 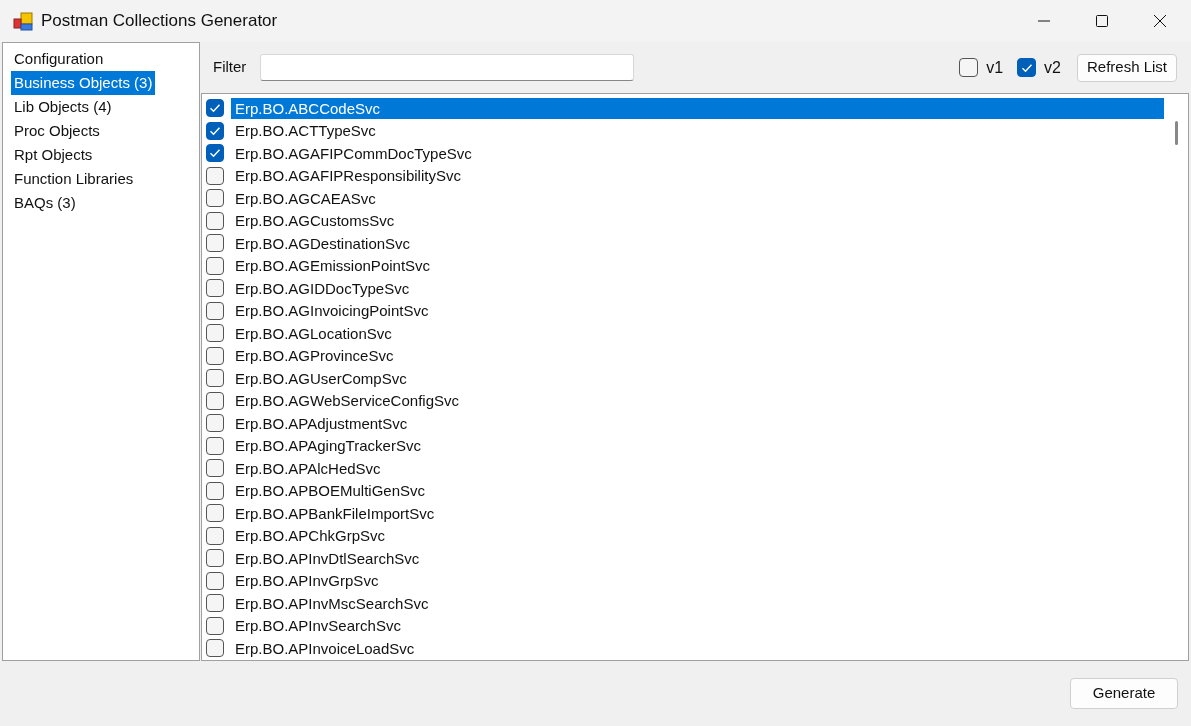 I want to click on list-item: Erp.BO.APAlcHedSvc, so click(x=697, y=468).